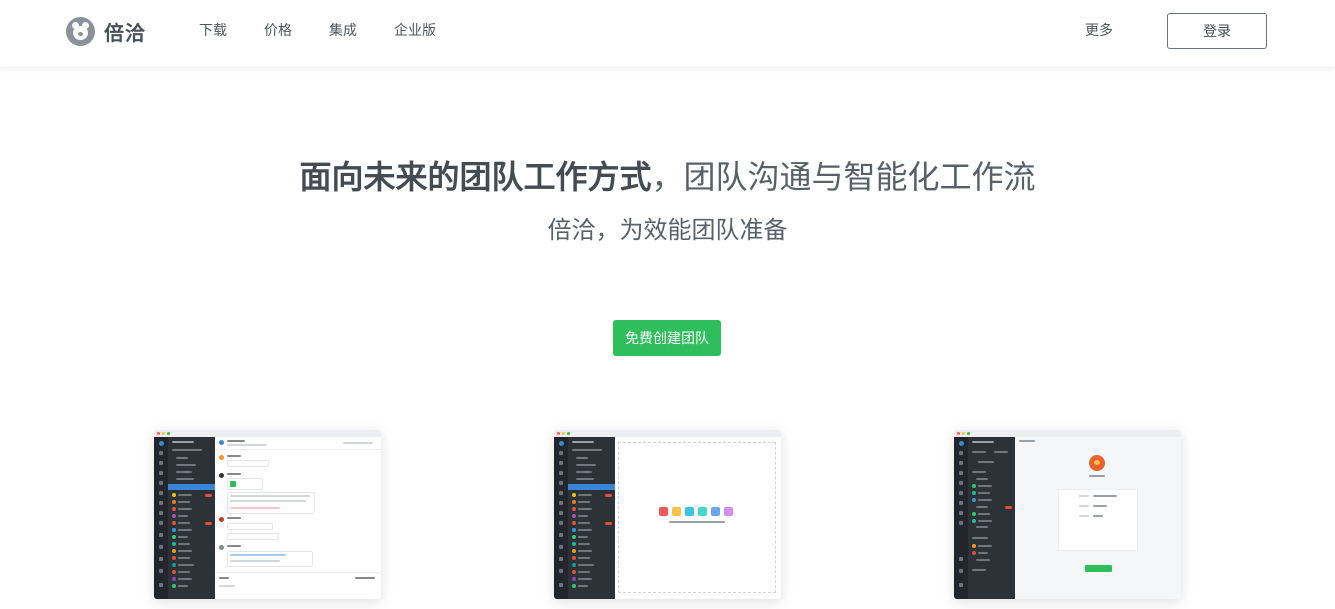 This screenshot has height=609, width=1335. What do you see at coordinates (475, 177) in the screenshot?
I see `hero-title-bold: 面向未来的团队工作方式` at bounding box center [475, 177].